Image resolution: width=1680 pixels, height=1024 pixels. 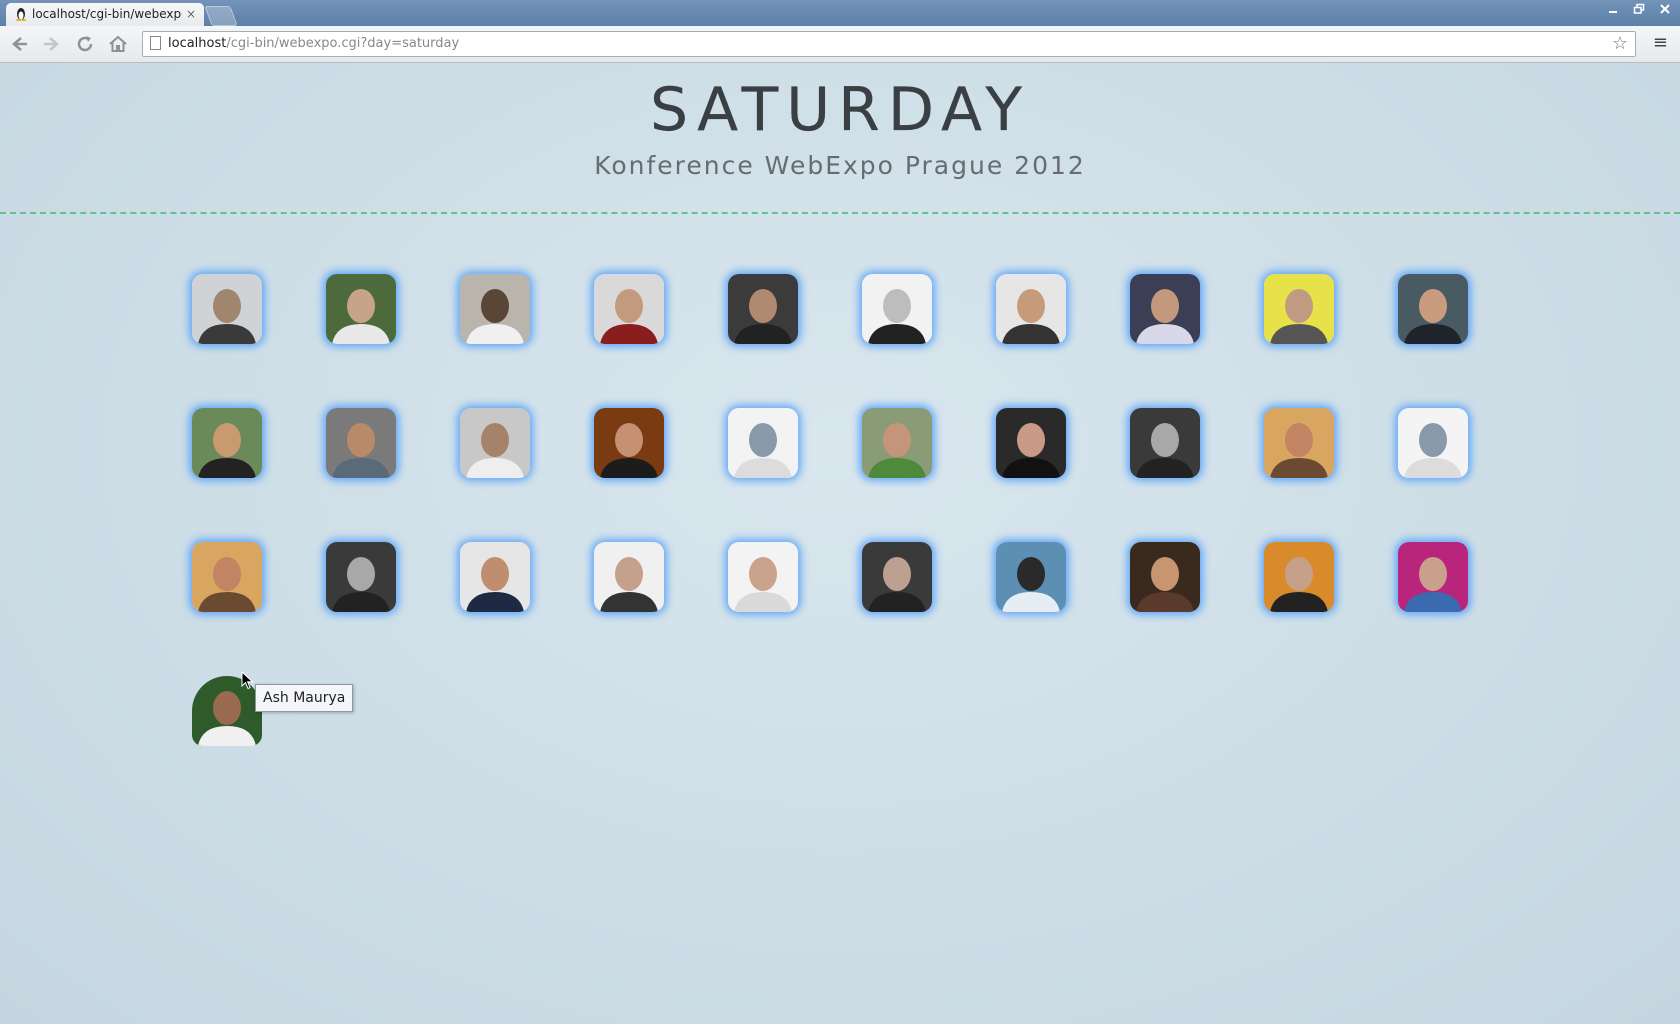 I want to click on dashed-divider, so click(x=840, y=213).